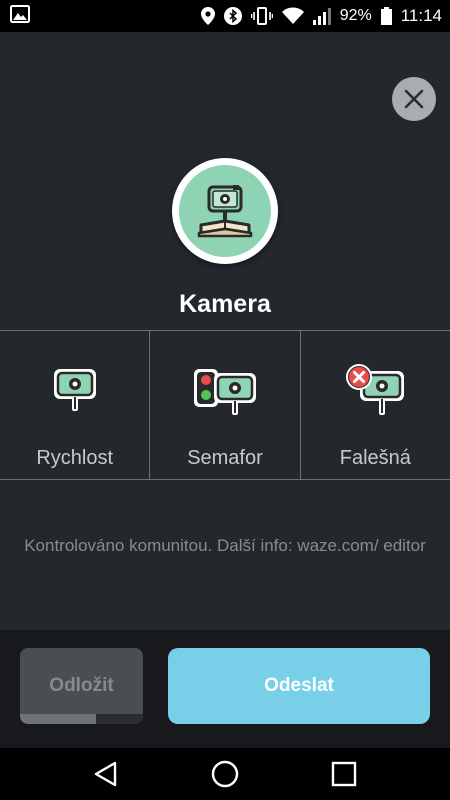 This screenshot has width=450, height=800. What do you see at coordinates (58, 719) in the screenshot?
I see `later-progress-fill` at bounding box center [58, 719].